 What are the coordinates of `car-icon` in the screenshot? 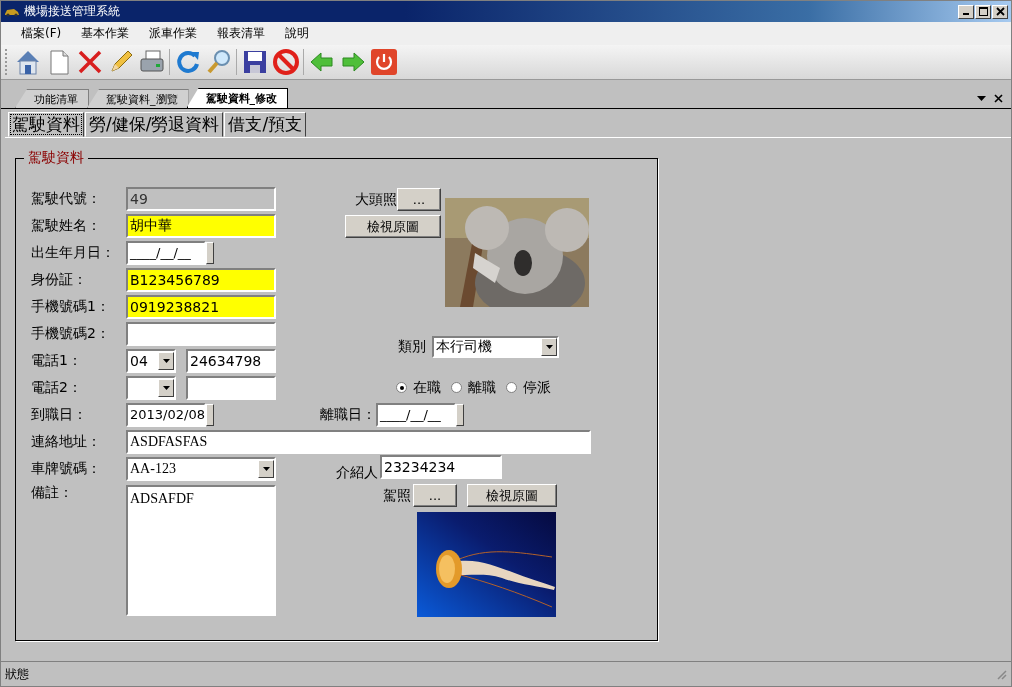 It's located at (12, 11).